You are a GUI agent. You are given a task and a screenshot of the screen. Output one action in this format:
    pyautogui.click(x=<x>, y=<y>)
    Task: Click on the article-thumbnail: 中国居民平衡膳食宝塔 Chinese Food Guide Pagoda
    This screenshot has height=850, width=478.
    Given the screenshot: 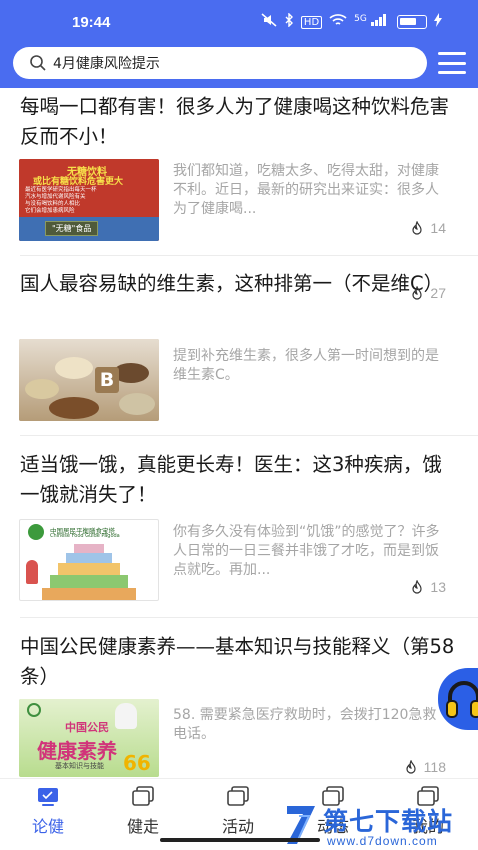 What is the action you would take?
    pyautogui.click(x=89, y=560)
    